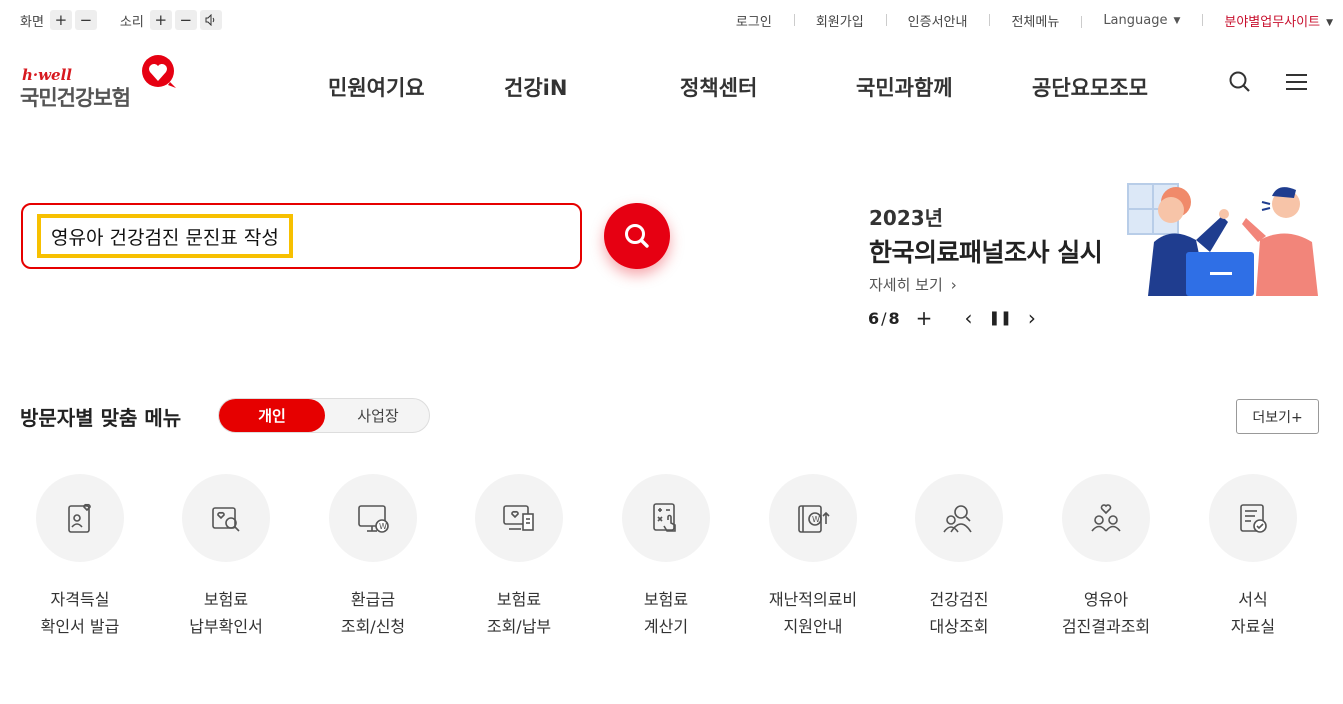  Describe the element at coordinates (906, 218) in the screenshot. I see `banner-year: 2023년` at that location.